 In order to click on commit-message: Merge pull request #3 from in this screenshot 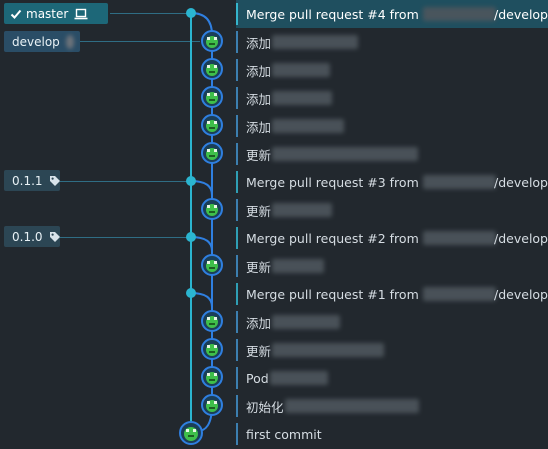, I will do `click(332, 182)`.